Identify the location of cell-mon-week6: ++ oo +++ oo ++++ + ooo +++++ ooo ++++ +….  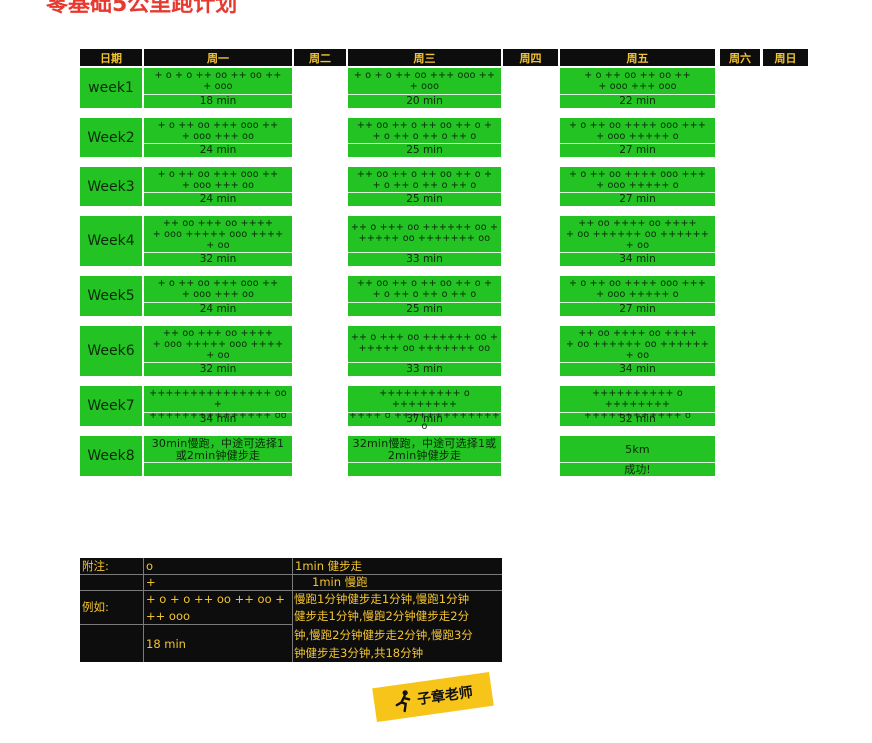
(218, 351).